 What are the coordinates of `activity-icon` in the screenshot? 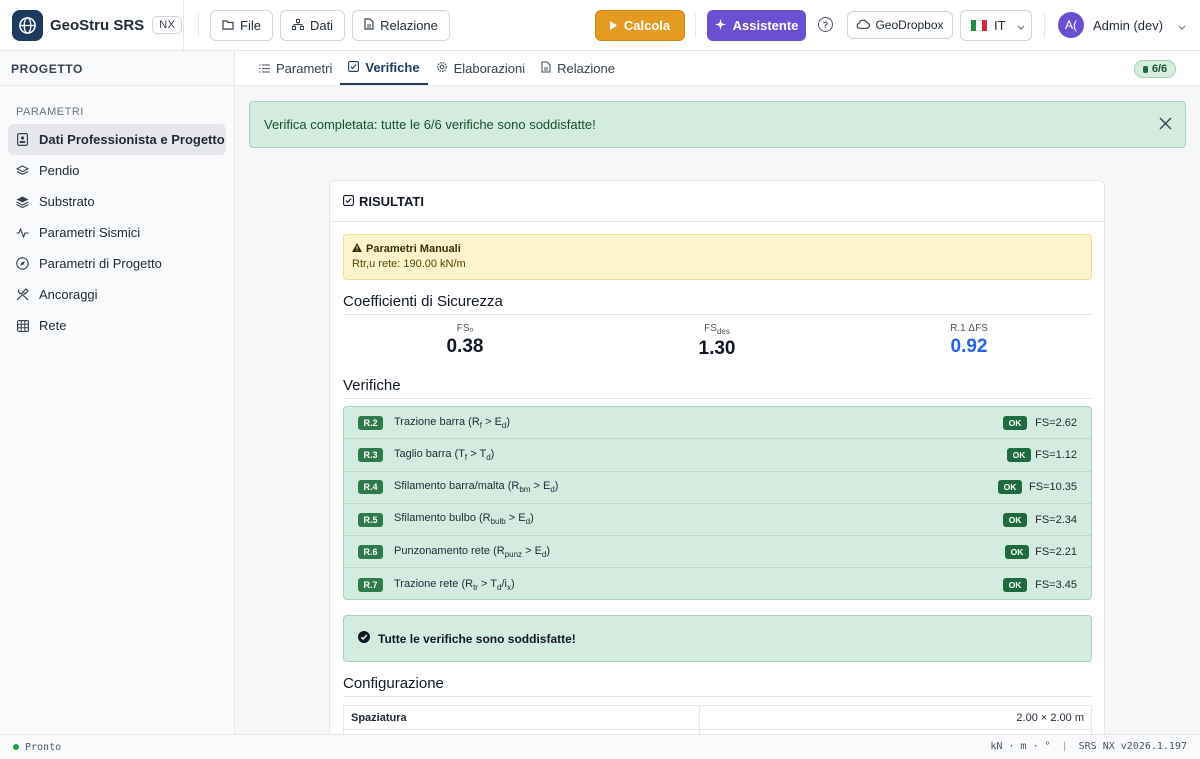 It's located at (22, 232).